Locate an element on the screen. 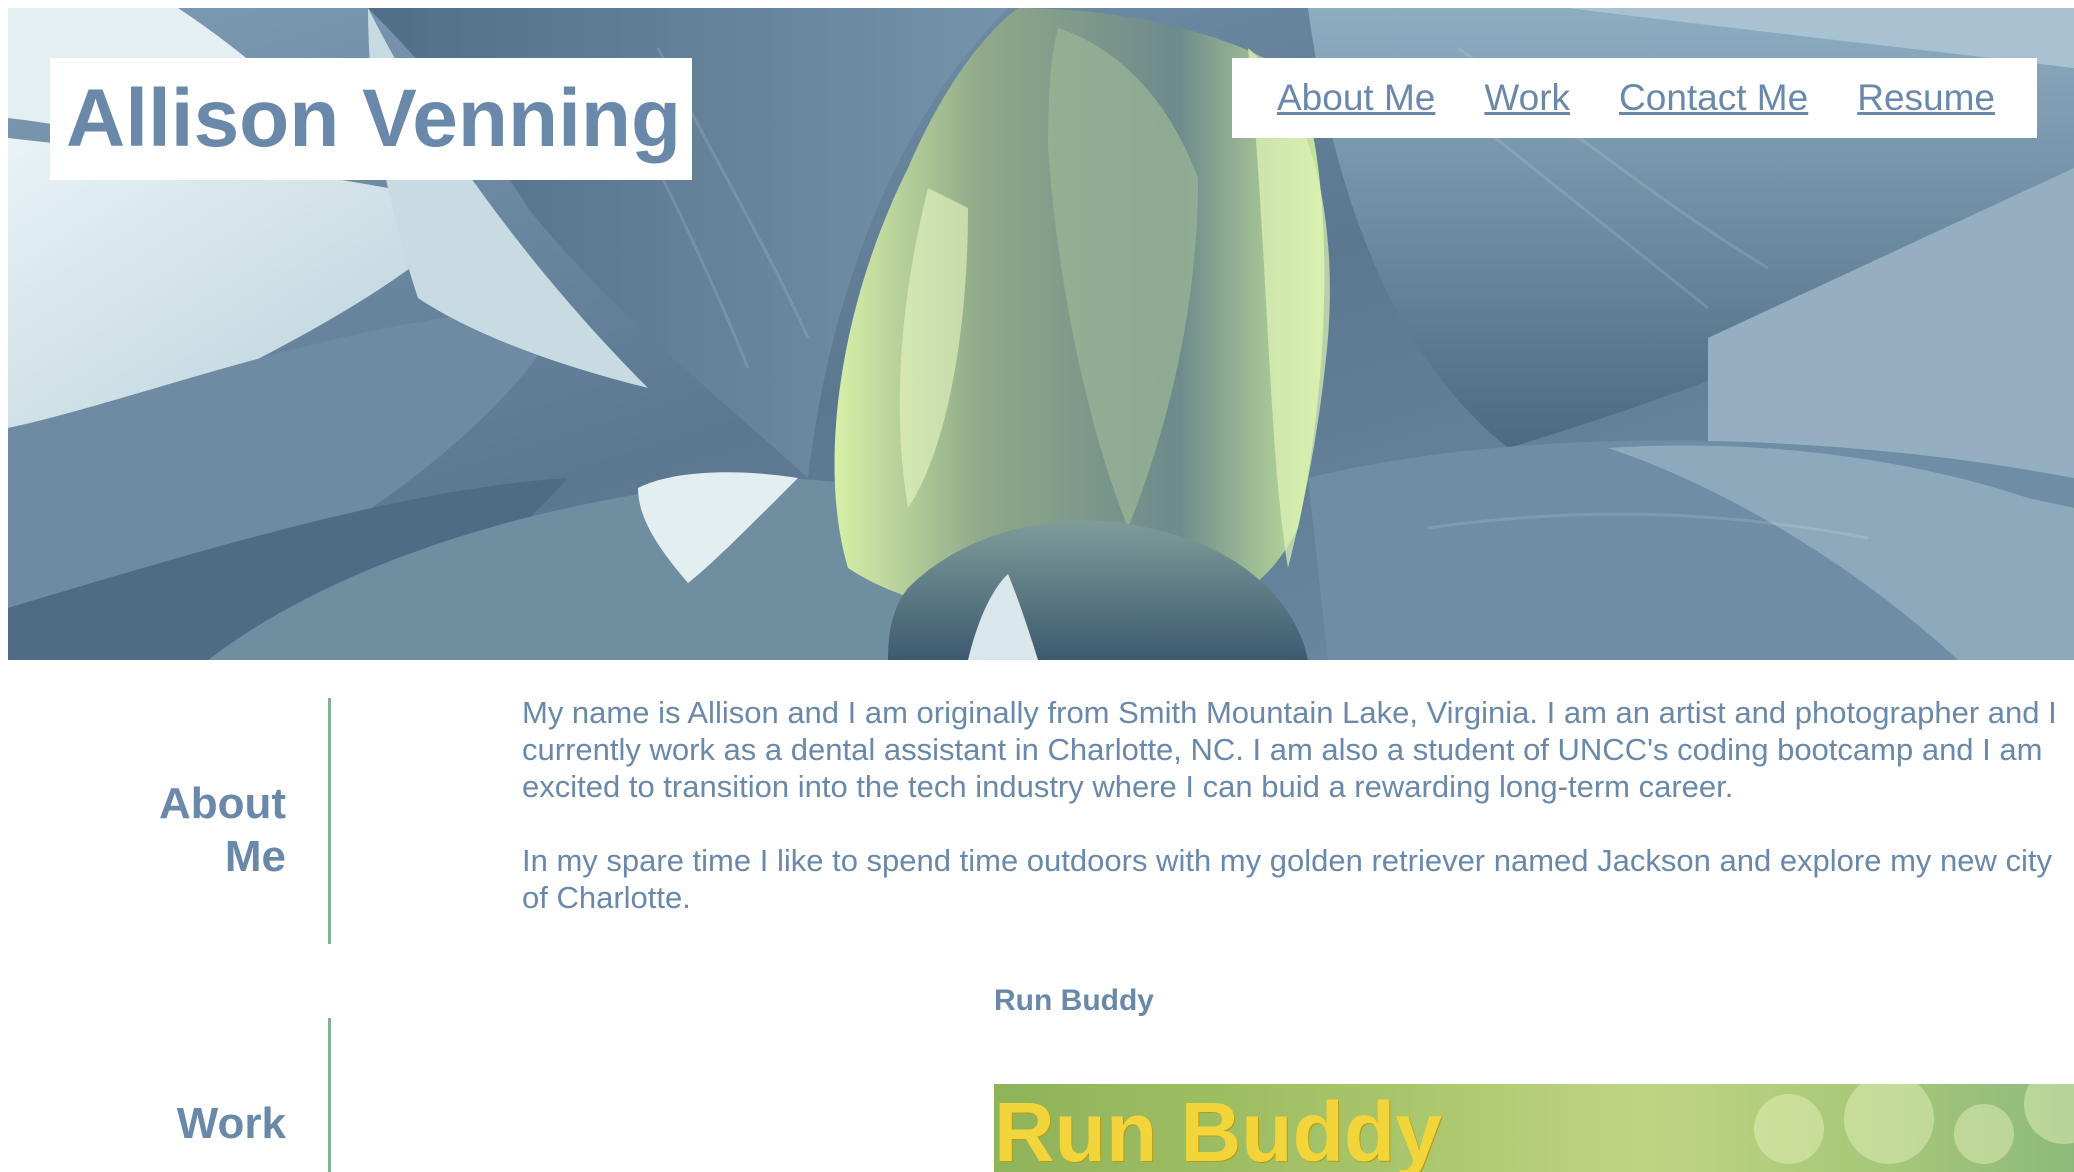  about-section-divider is located at coordinates (329, 821).